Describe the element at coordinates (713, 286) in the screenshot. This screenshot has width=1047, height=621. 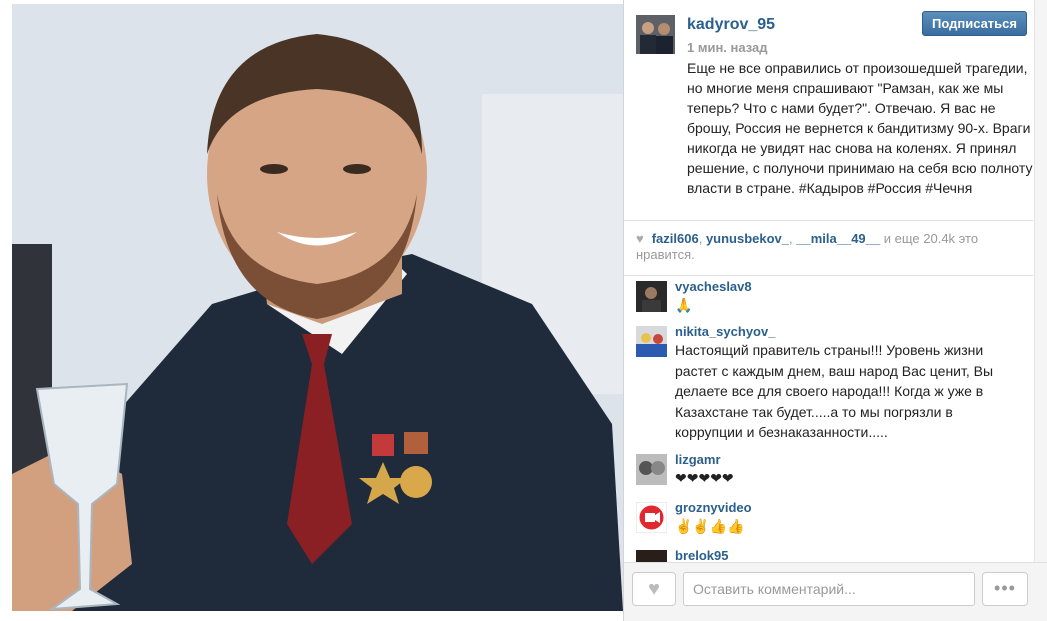
I see `comment-username: vyacheslav8` at that location.